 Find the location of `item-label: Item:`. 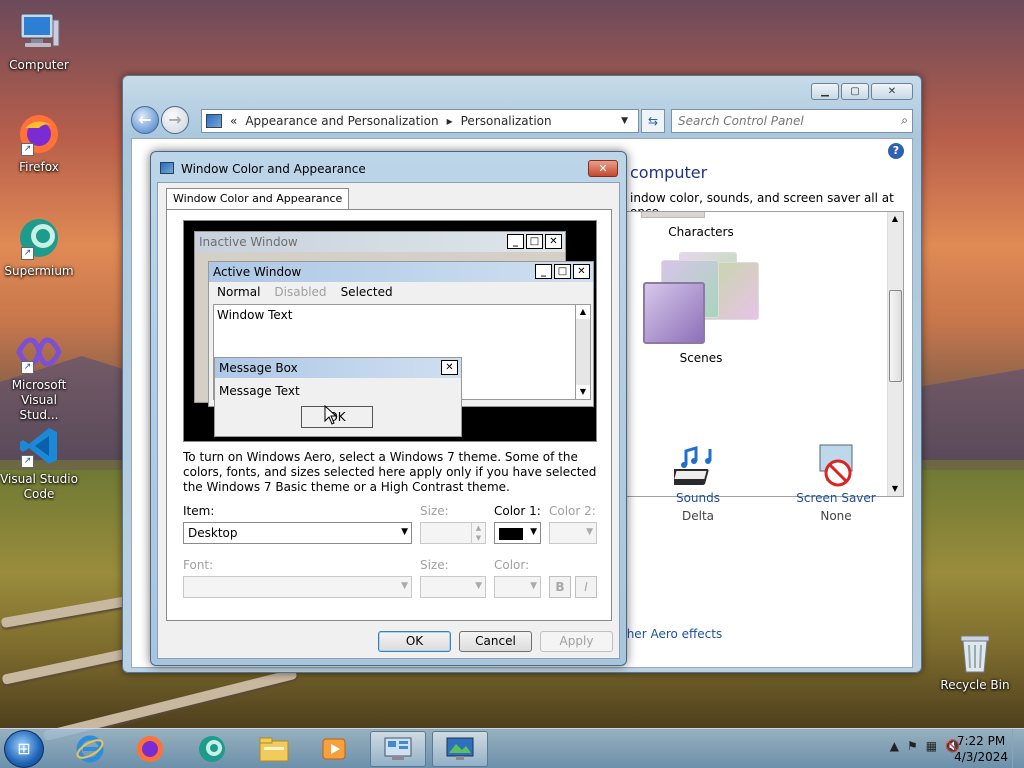

item-label: Item: is located at coordinates (199, 511).